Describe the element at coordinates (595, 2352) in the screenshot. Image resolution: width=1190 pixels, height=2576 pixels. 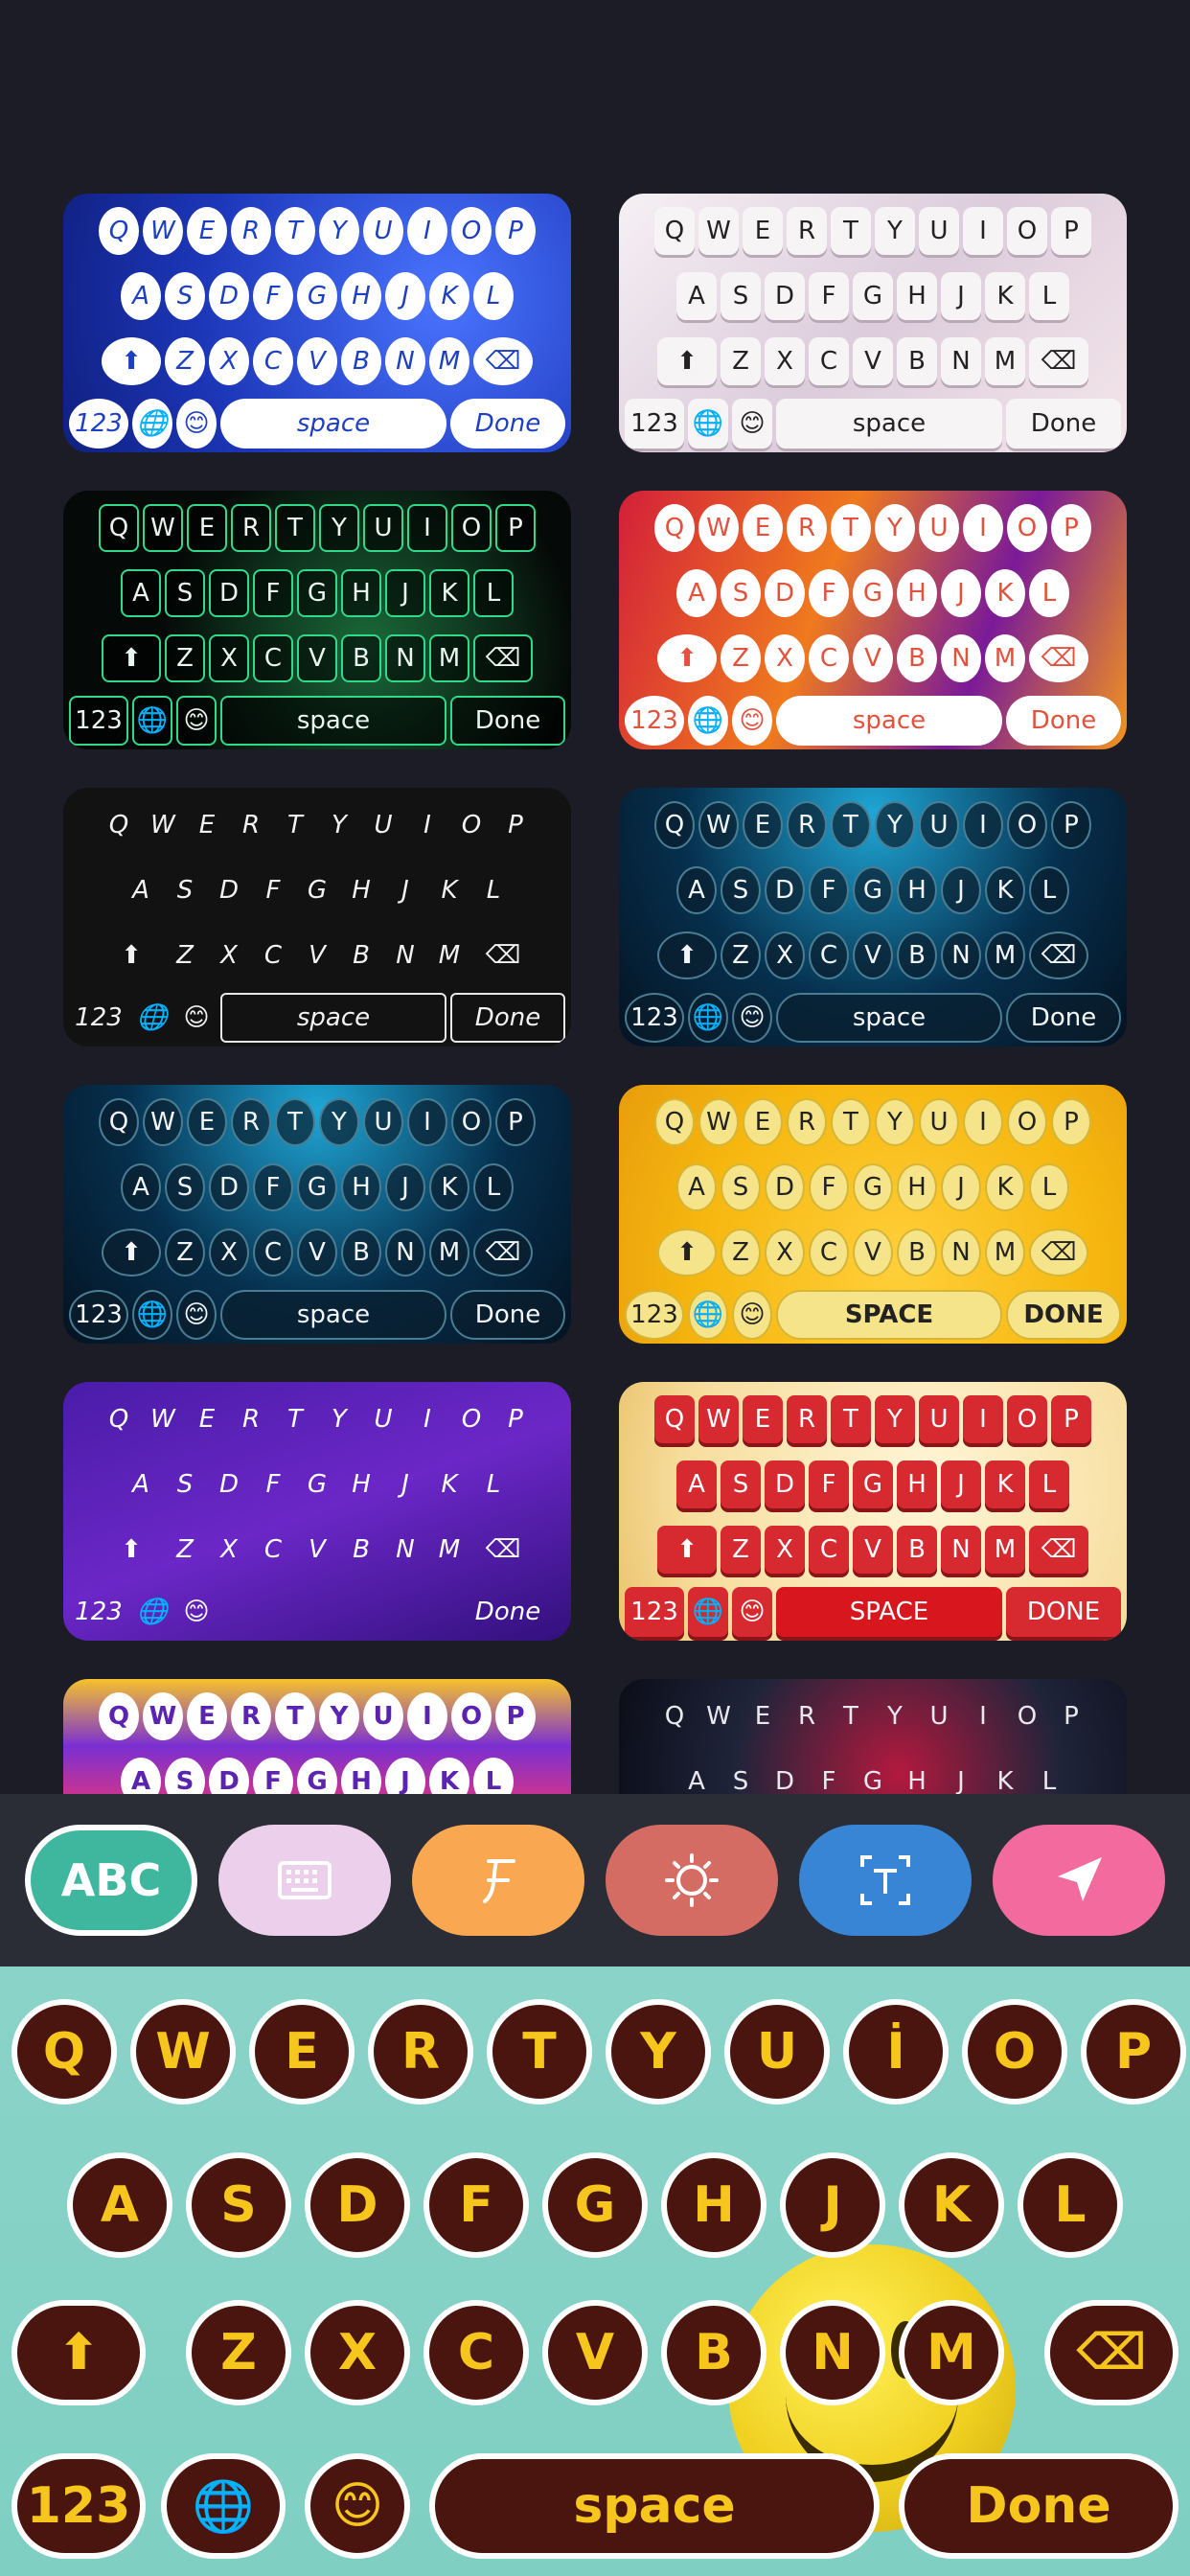
I see `key-v: V` at that location.